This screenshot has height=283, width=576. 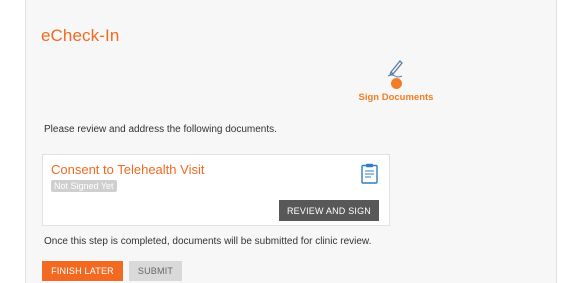 I want to click on action-buttons: FINISH LATER SUBMIT, so click(x=112, y=271).